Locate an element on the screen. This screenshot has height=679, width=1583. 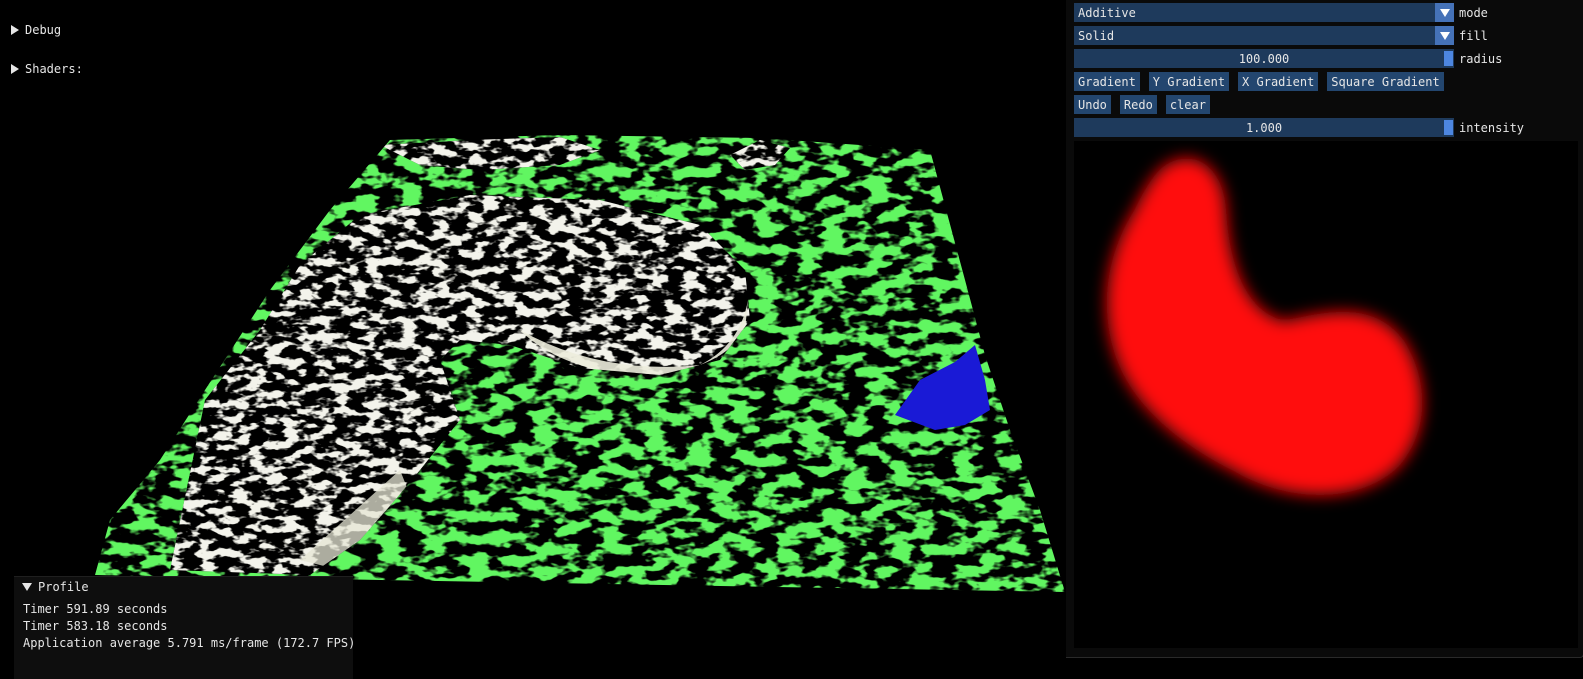
shaders-label: Shaders: is located at coordinates (54, 69).